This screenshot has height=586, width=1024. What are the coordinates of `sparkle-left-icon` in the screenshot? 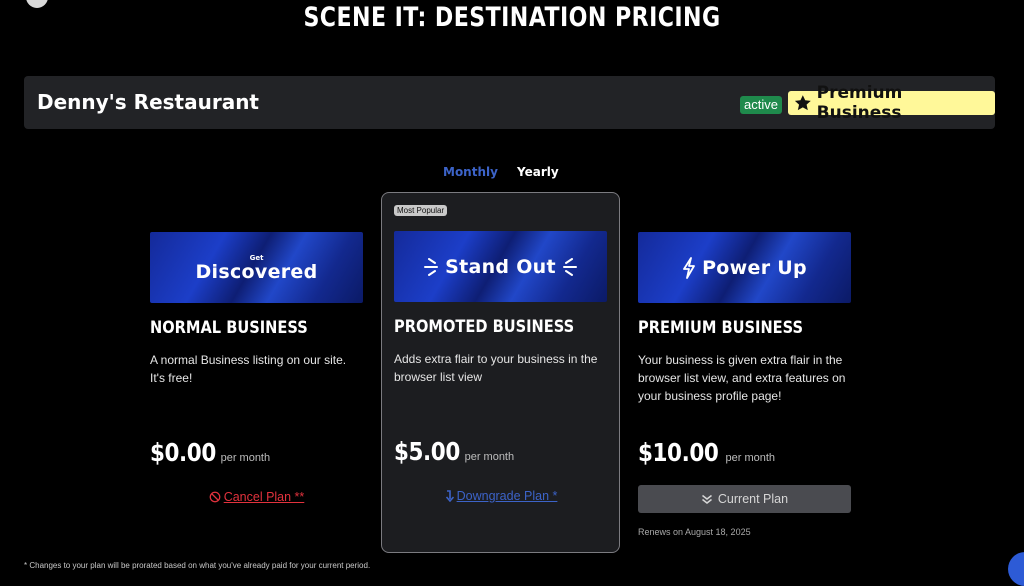 It's located at (431, 266).